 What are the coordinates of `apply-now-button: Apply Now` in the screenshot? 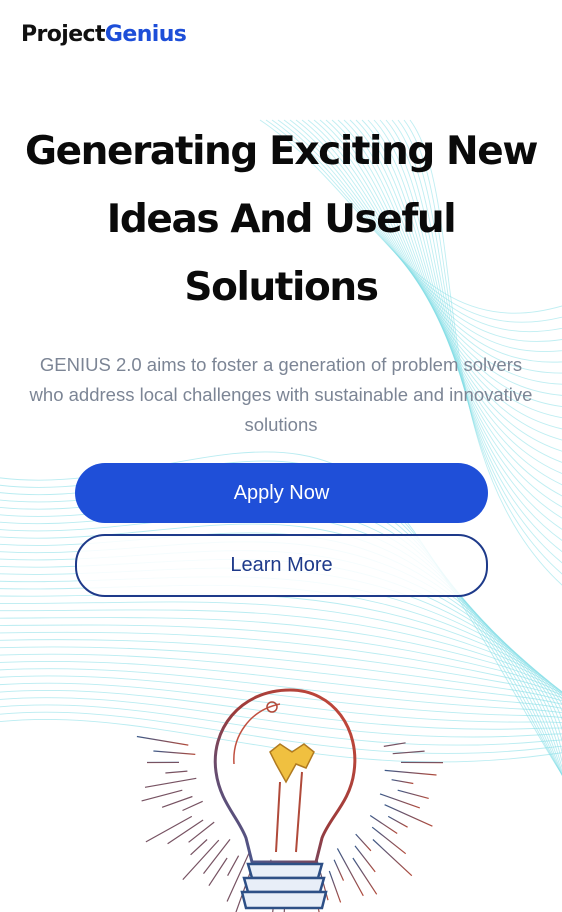 It's located at (281, 493).